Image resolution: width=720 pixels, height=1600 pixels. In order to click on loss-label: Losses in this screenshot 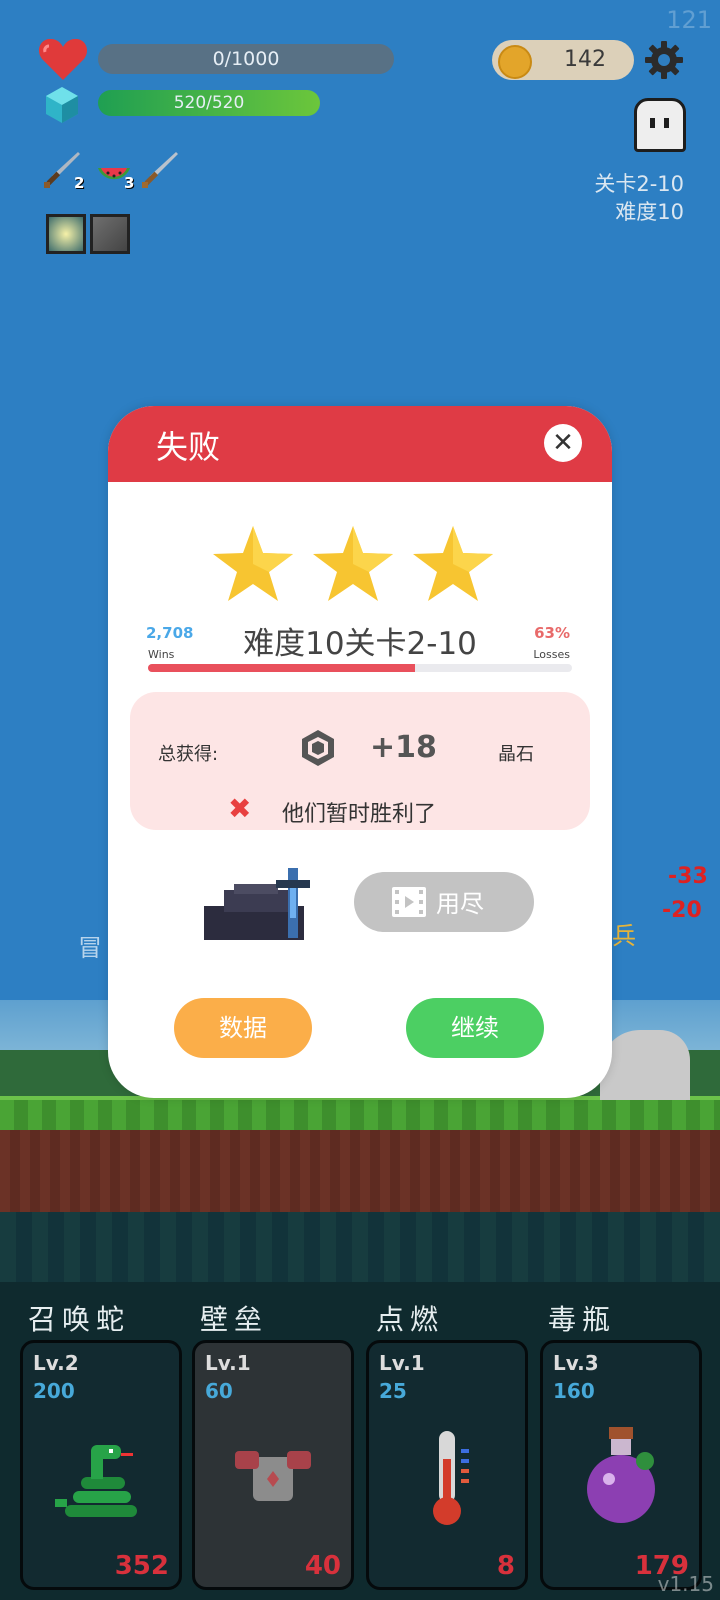, I will do `click(551, 654)`.